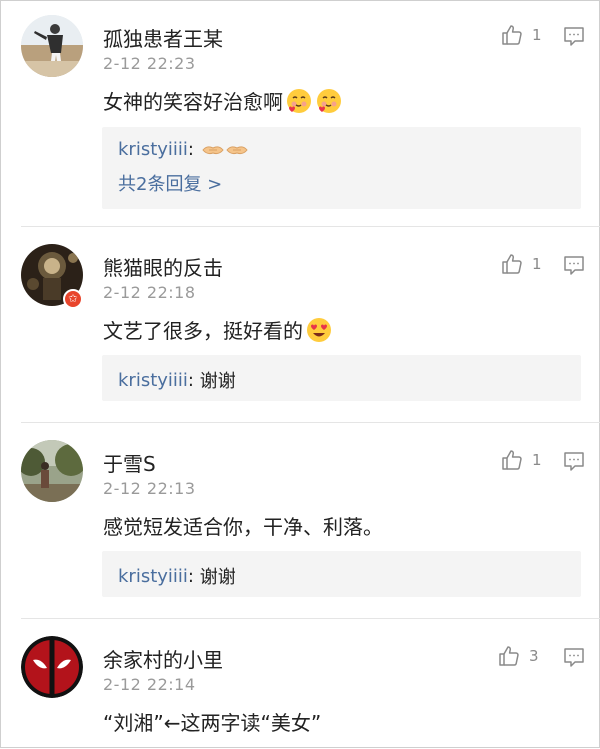 This screenshot has height=749, width=600. I want to click on comment-text: “刘湘”←这两字读“美女”, so click(212, 721).